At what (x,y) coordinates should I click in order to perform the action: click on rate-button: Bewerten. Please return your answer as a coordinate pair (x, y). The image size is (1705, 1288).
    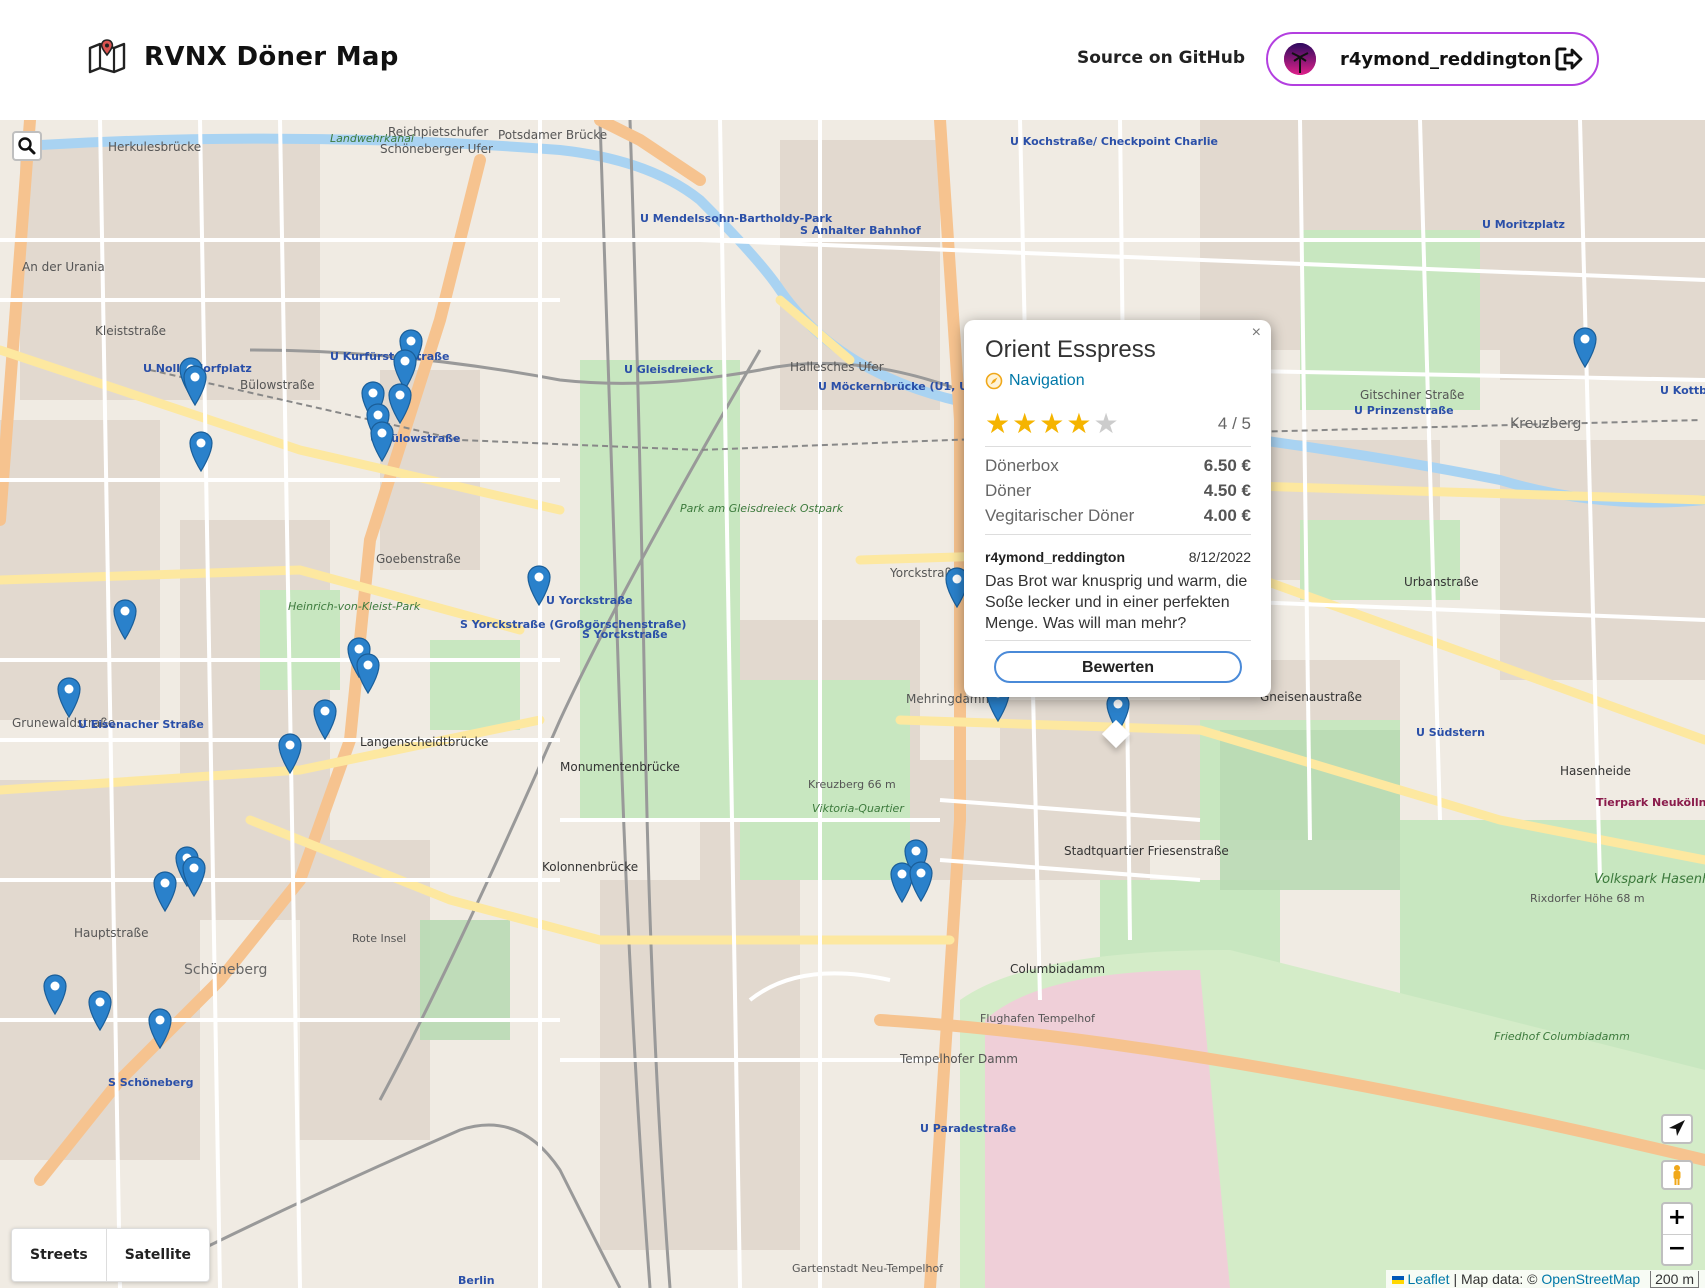
    Looking at the image, I should click on (1118, 667).